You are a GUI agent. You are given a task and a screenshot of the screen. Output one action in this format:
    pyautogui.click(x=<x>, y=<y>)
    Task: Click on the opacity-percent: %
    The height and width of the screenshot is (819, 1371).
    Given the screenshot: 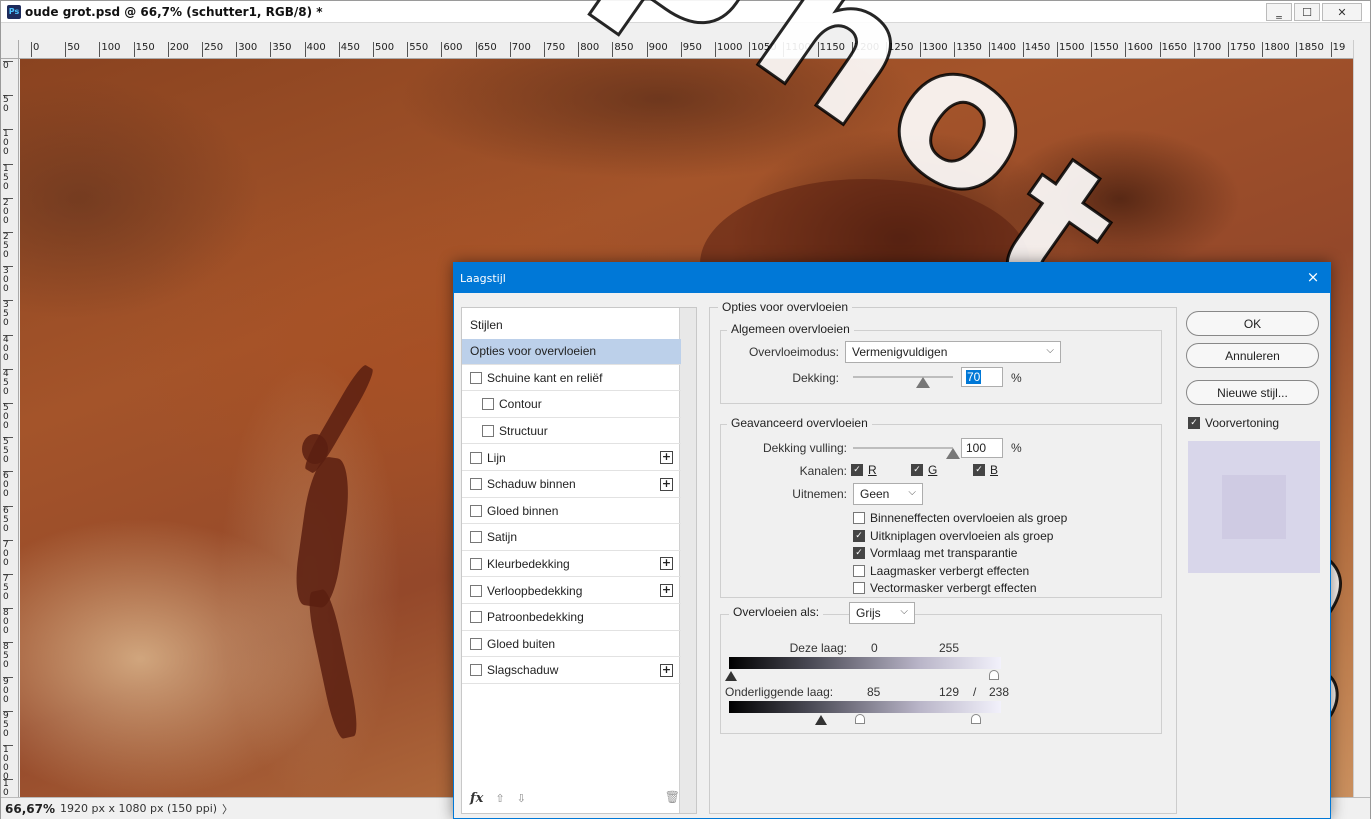 What is the action you would take?
    pyautogui.click(x=1016, y=378)
    